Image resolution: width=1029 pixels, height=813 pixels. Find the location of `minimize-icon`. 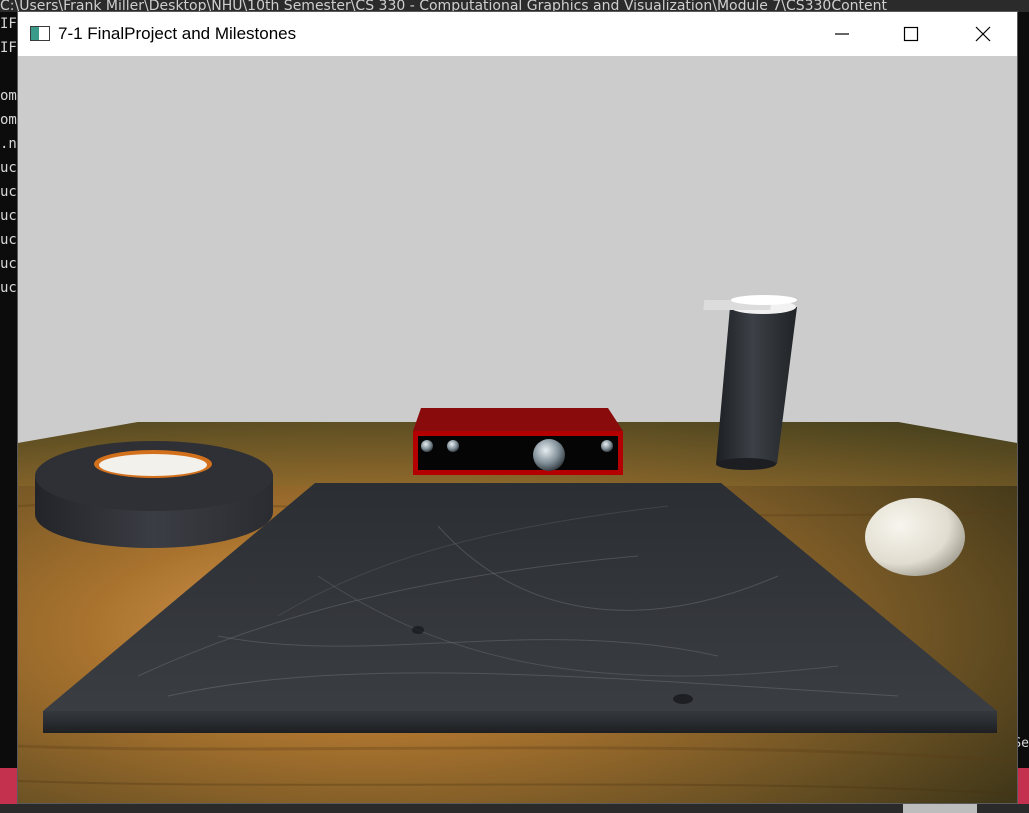

minimize-icon is located at coordinates (842, 34).